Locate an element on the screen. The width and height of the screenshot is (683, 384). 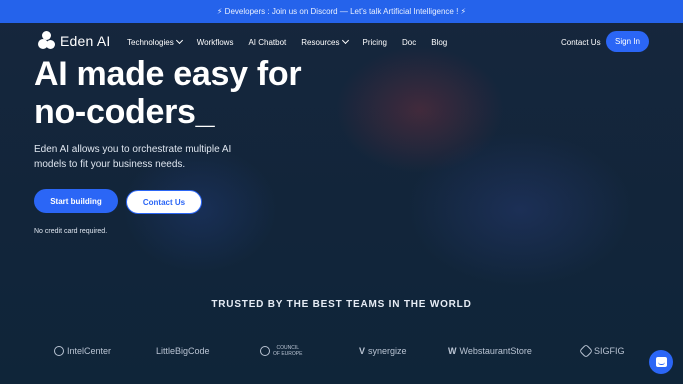
webstaurant-logo: W WebstaurantStore is located at coordinates (490, 351).